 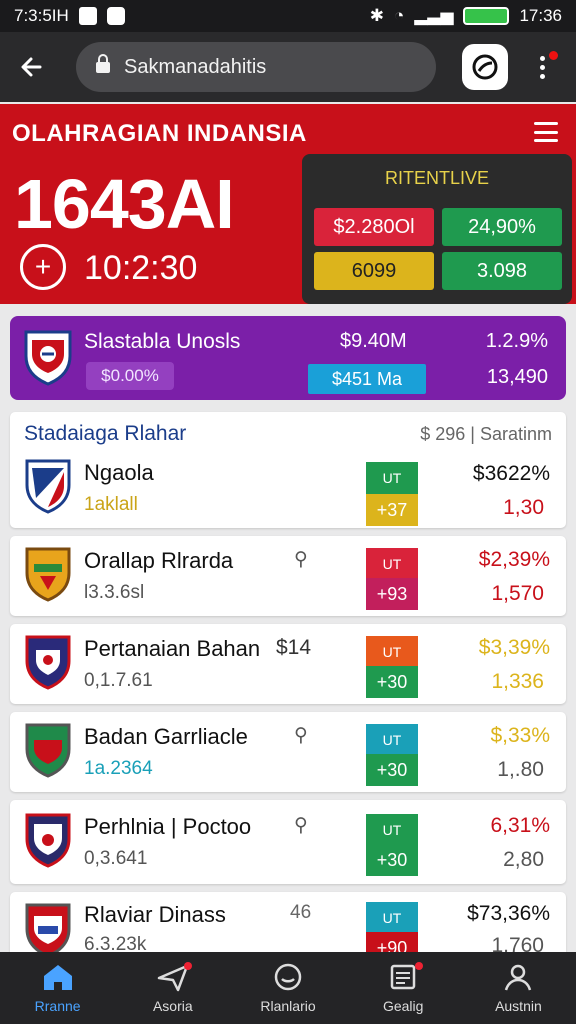 What do you see at coordinates (118, 768) in the screenshot?
I see `team-sub: 1a.2364` at bounding box center [118, 768].